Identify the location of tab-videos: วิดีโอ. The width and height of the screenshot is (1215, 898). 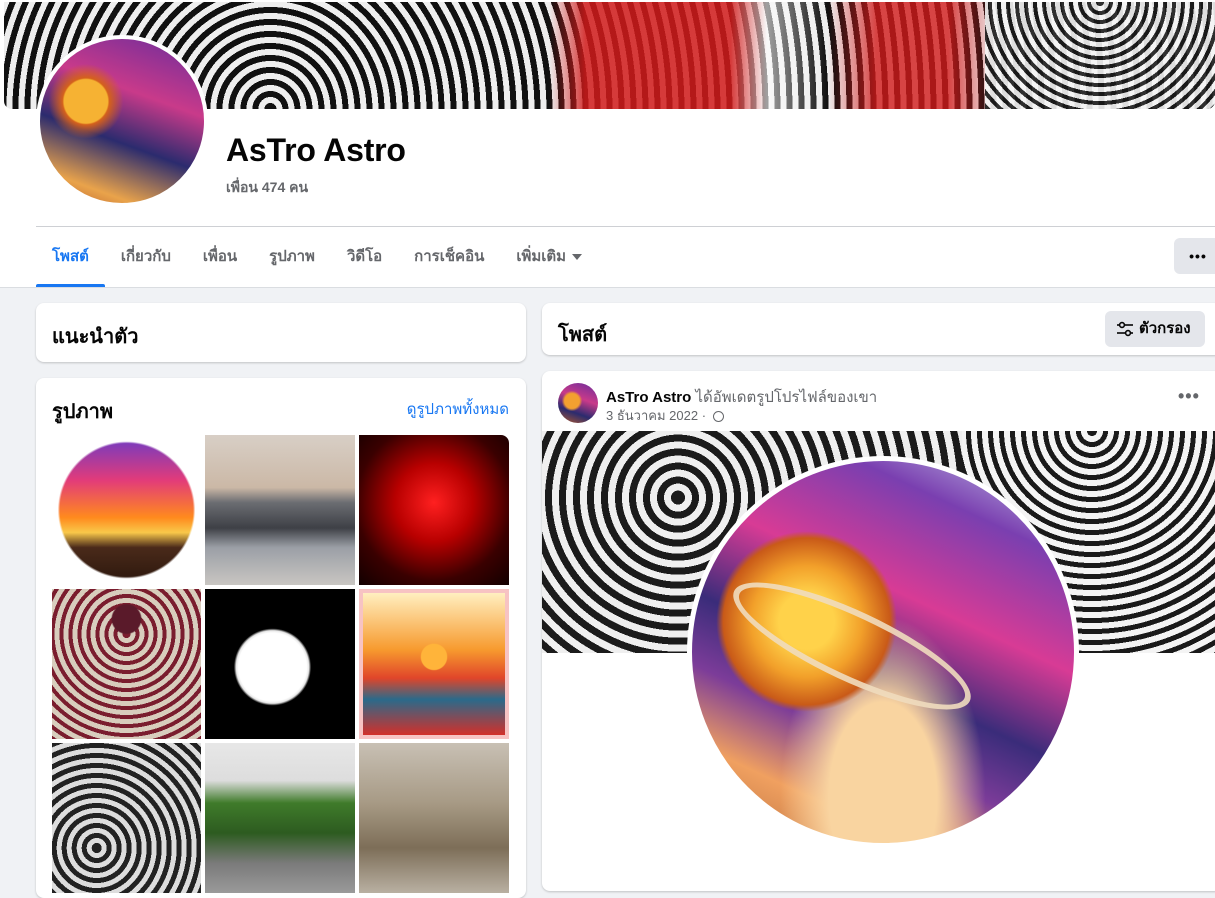
(364, 257).